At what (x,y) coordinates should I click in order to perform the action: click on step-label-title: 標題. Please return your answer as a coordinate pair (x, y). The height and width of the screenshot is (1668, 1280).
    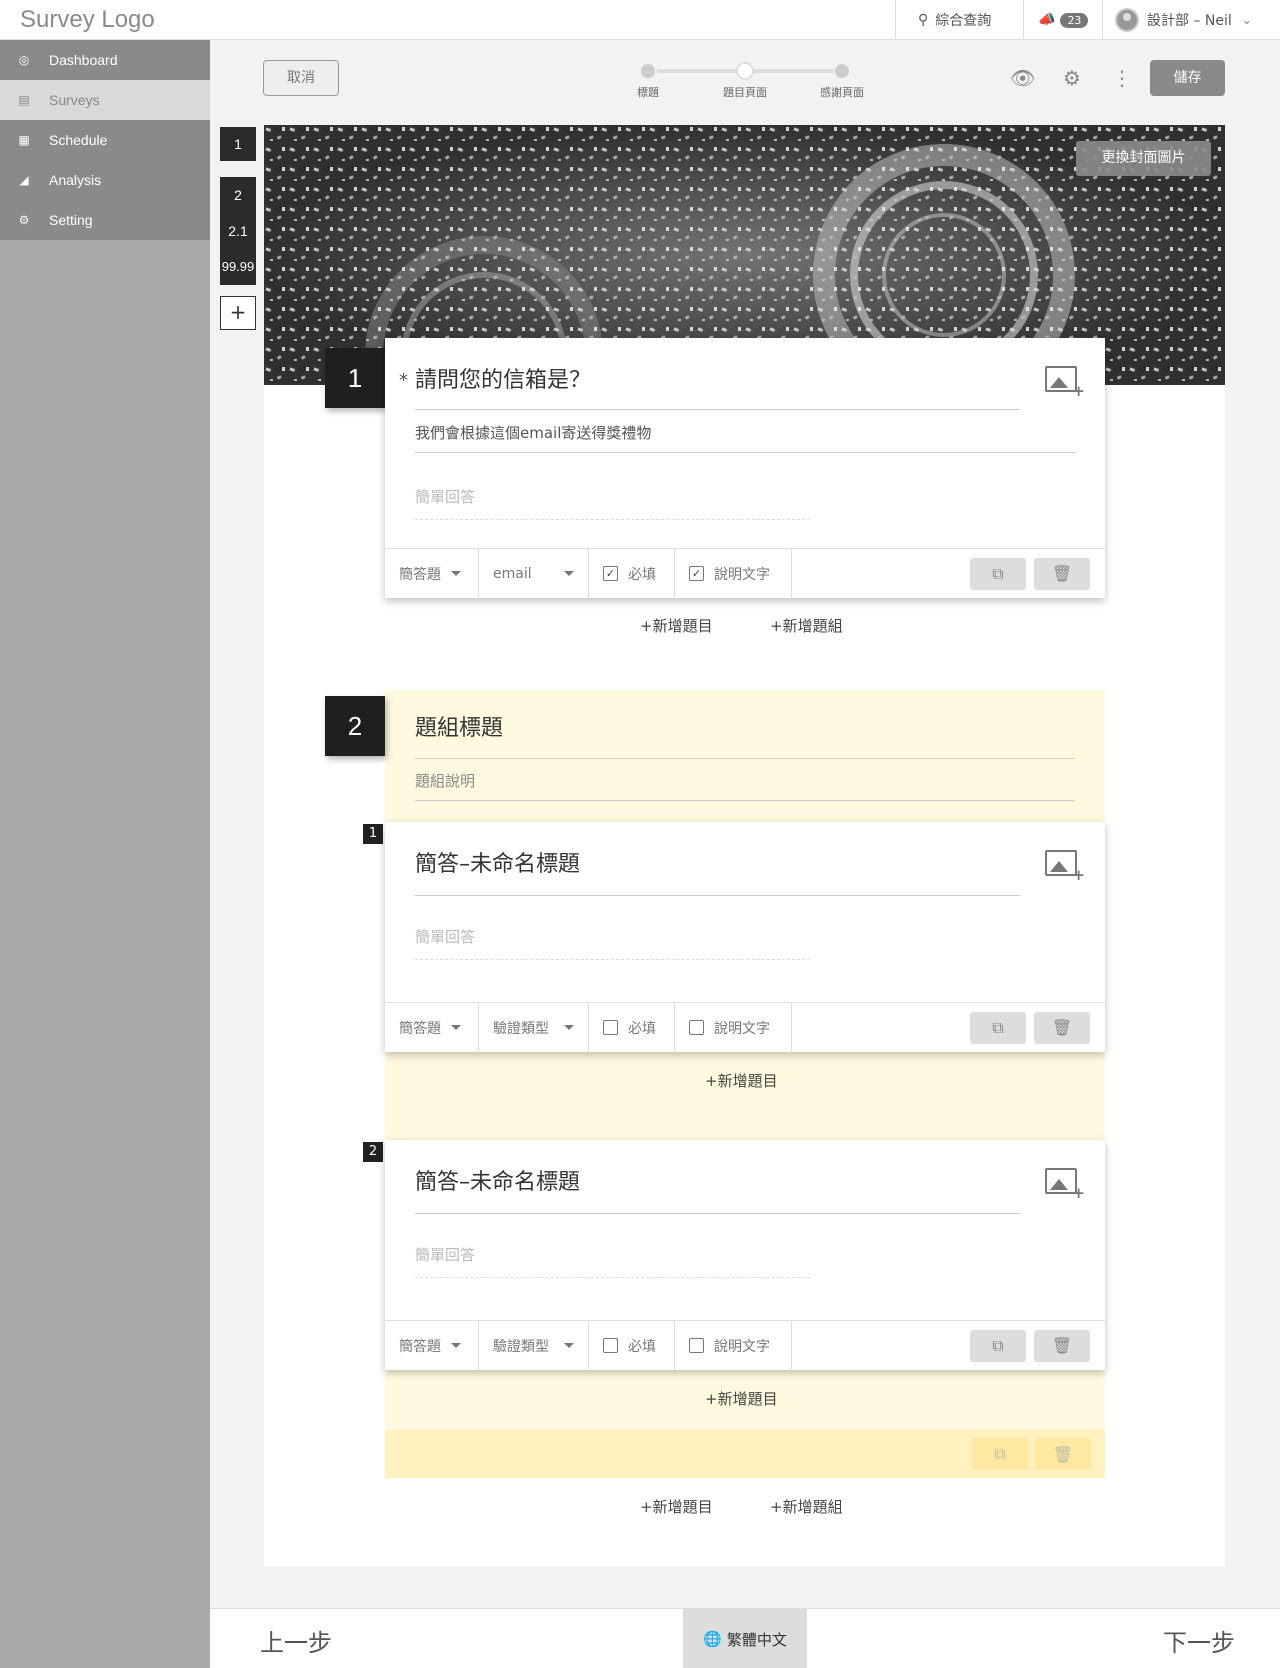
    Looking at the image, I should click on (648, 92).